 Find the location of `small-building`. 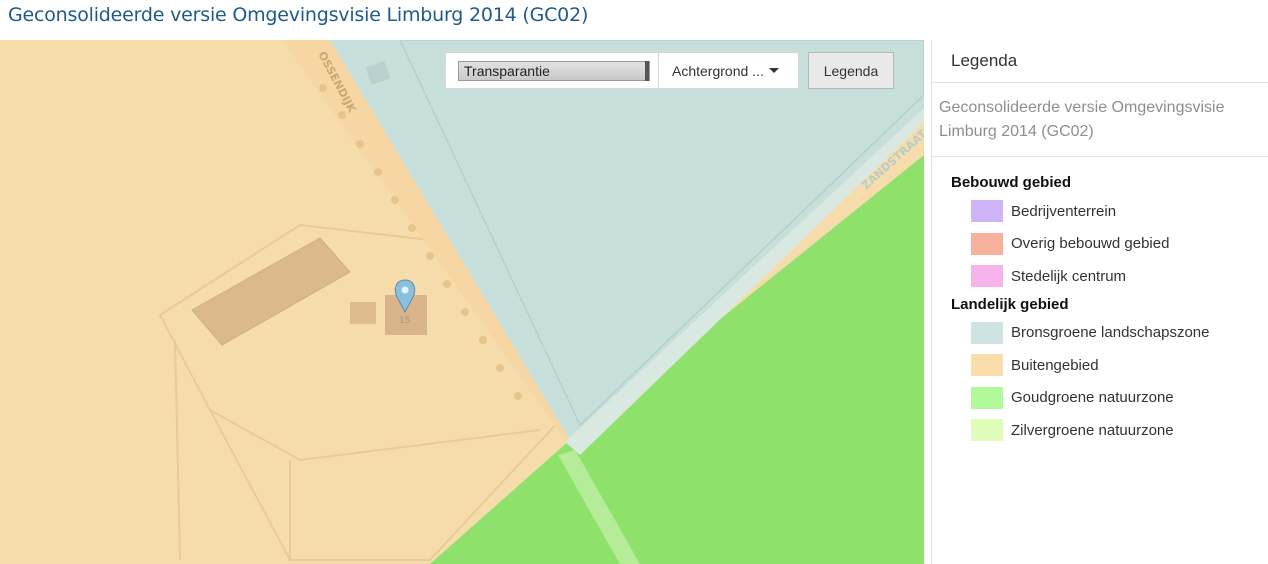

small-building is located at coordinates (363, 313).